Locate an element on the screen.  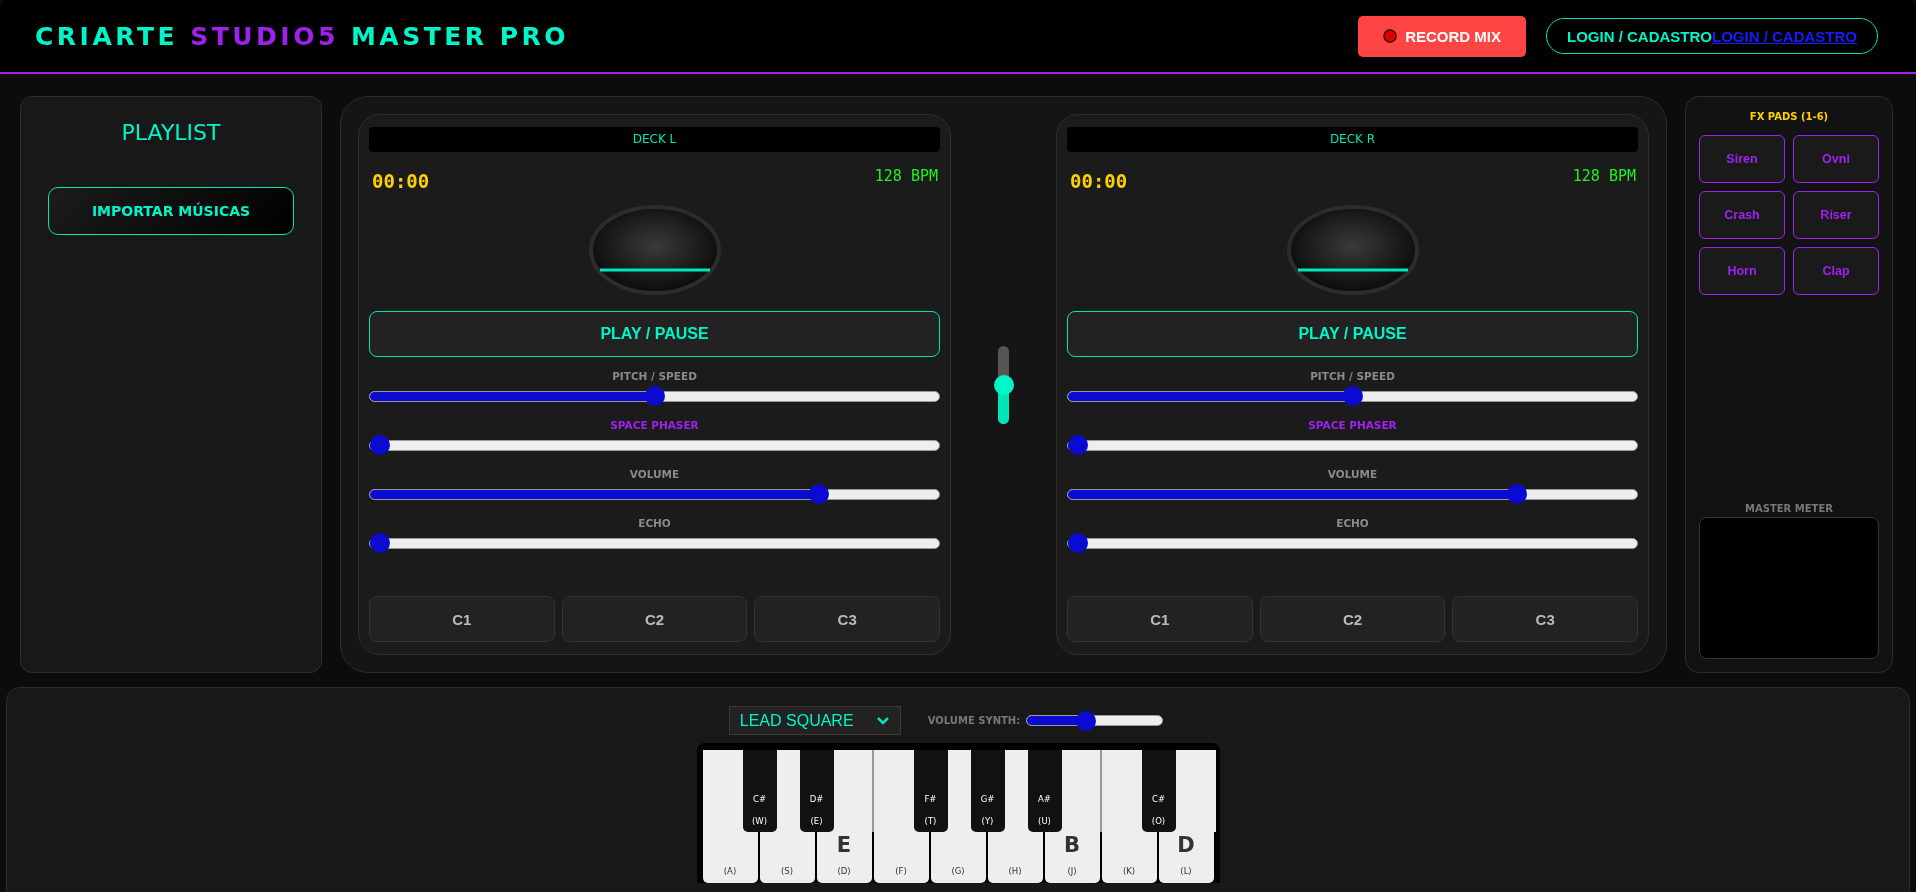
piano-key: G# (Y) is located at coordinates (987, 791).